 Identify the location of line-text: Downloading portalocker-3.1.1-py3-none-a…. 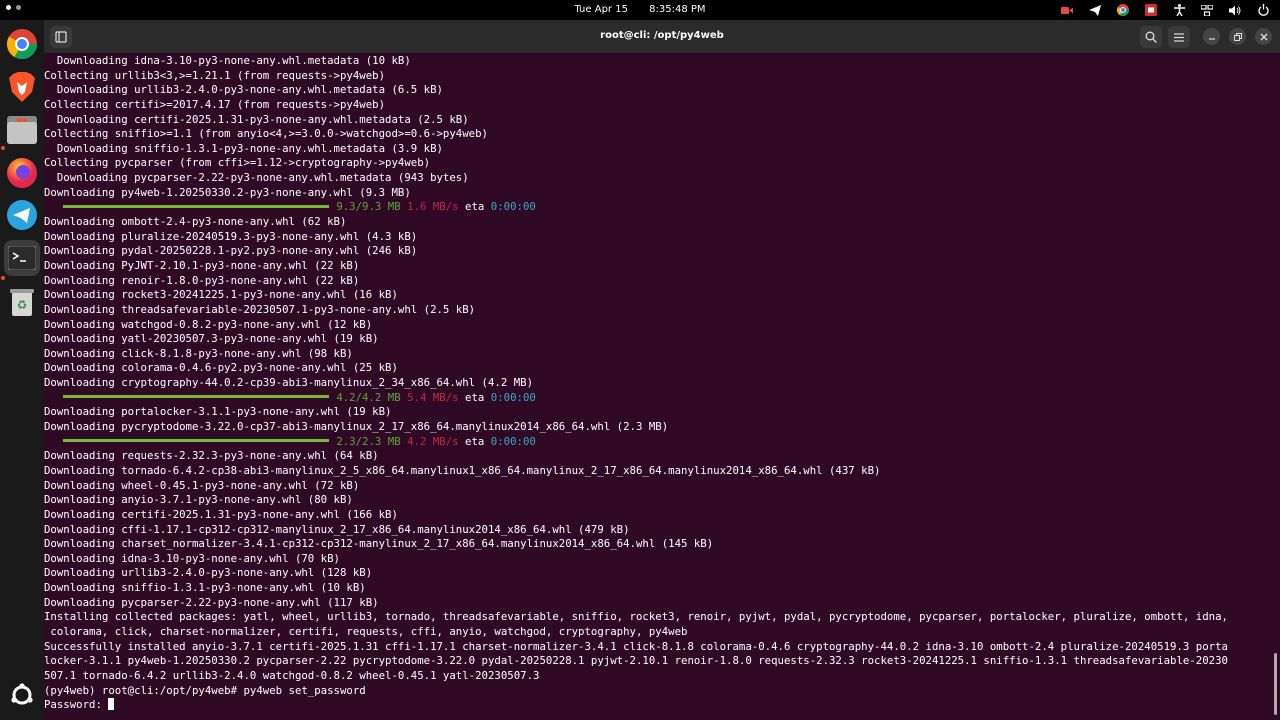
(218, 412).